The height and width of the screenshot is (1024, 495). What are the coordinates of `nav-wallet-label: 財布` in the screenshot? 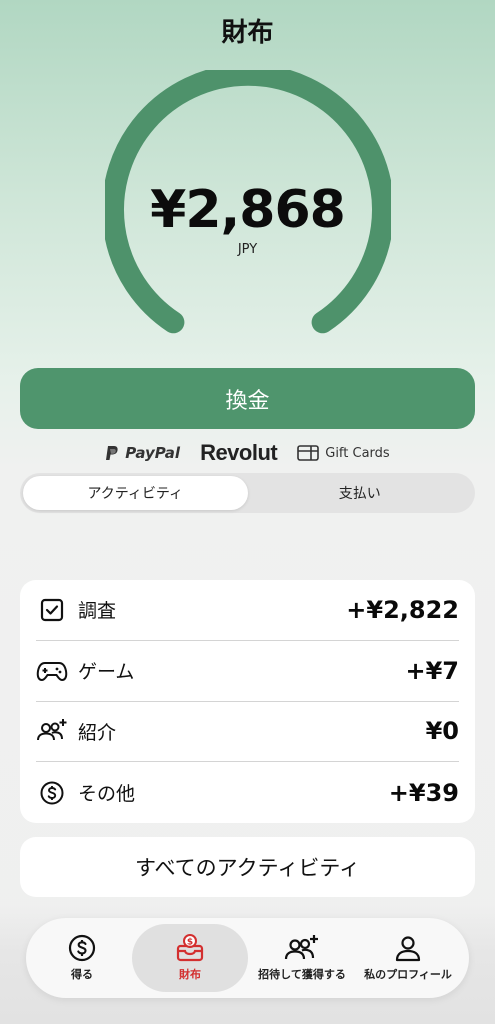 It's located at (190, 974).